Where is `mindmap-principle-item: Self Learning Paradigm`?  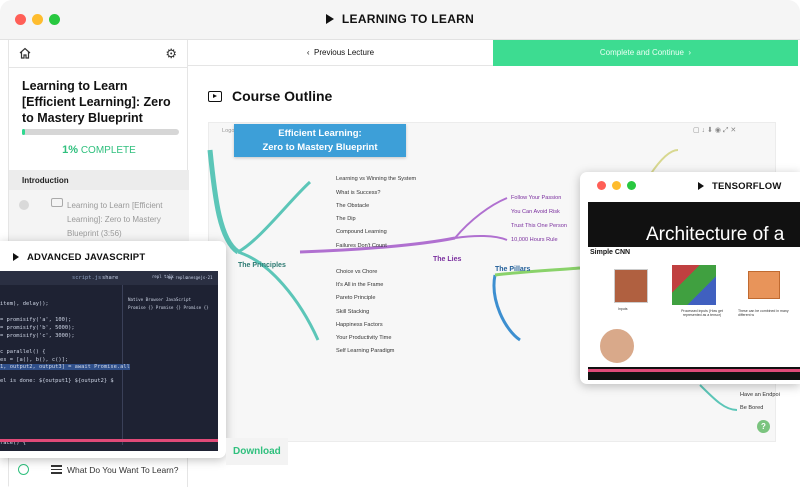 mindmap-principle-item: Self Learning Paradigm is located at coordinates (365, 351).